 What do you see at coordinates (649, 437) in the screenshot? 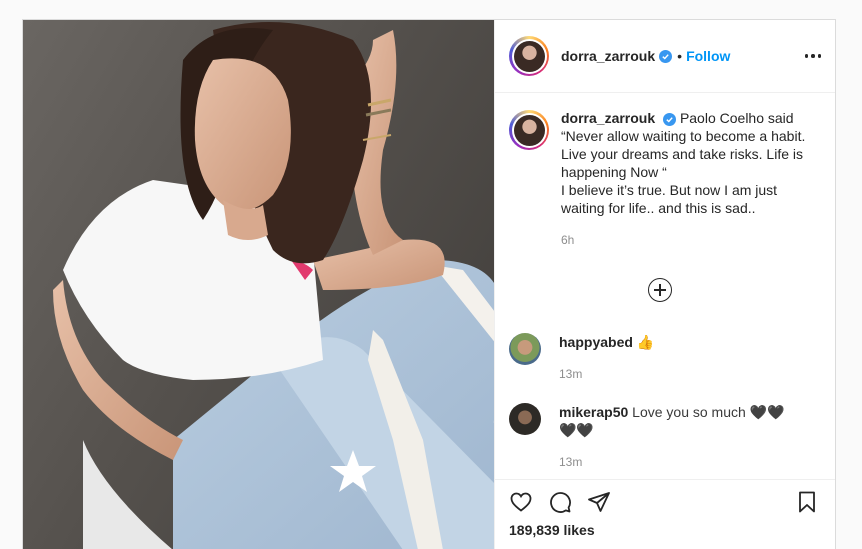
I see `comment-item: mikerap50 Love you so much 🖤🖤 🖤🖤 13m` at bounding box center [649, 437].